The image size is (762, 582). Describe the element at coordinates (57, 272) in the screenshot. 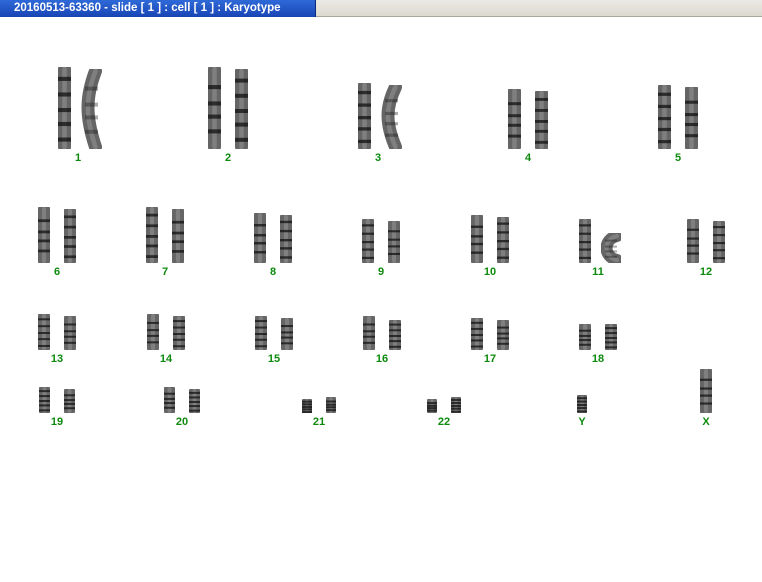

I see `chromosome-label: 6` at that location.